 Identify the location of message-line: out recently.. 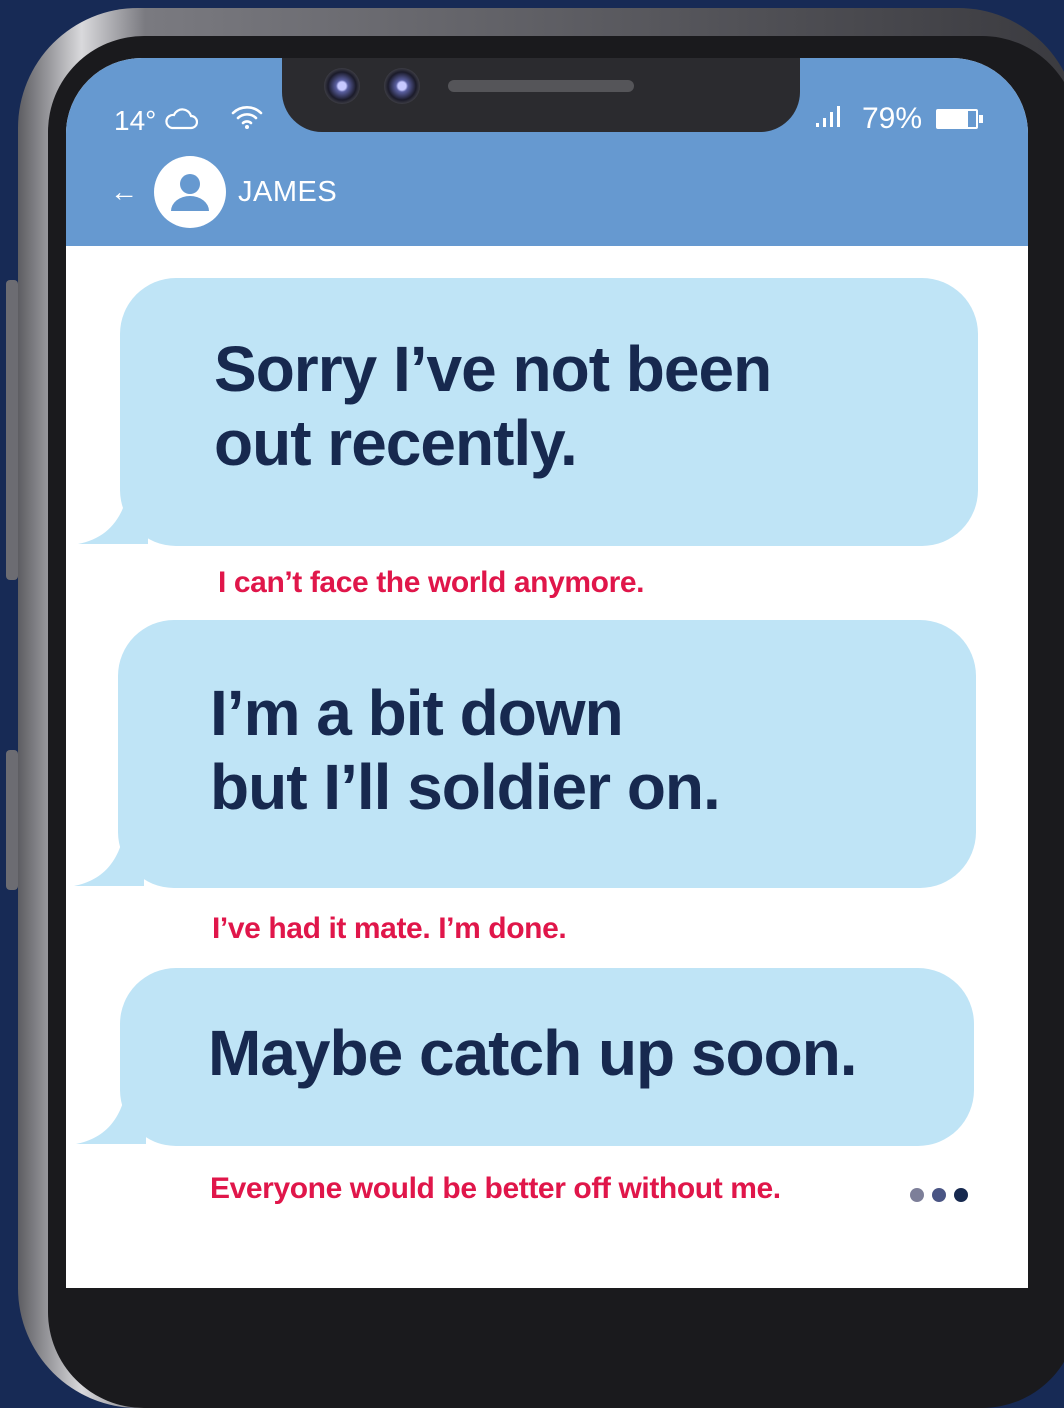
(396, 443).